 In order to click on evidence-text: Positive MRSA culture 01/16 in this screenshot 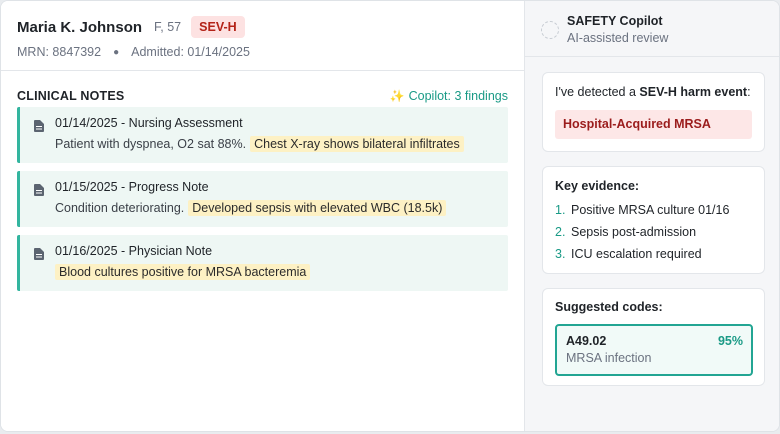, I will do `click(650, 210)`.